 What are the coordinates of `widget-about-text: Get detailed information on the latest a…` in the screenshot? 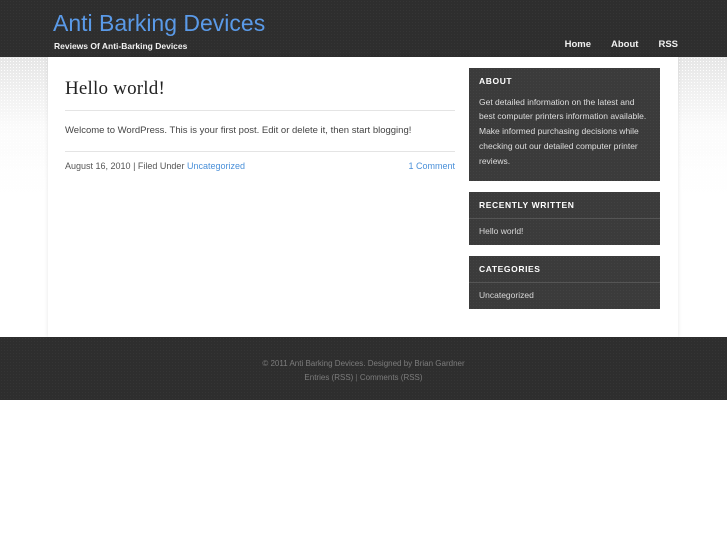 It's located at (563, 131).